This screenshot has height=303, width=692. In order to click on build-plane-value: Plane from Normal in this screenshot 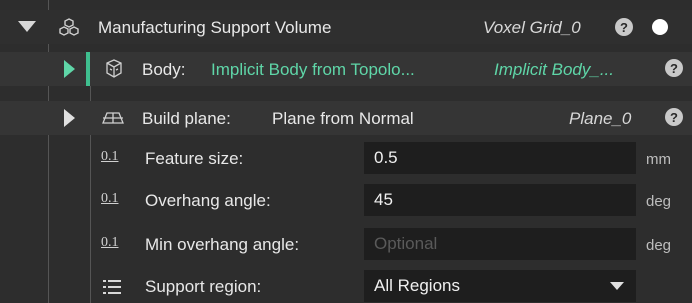, I will do `click(343, 119)`.